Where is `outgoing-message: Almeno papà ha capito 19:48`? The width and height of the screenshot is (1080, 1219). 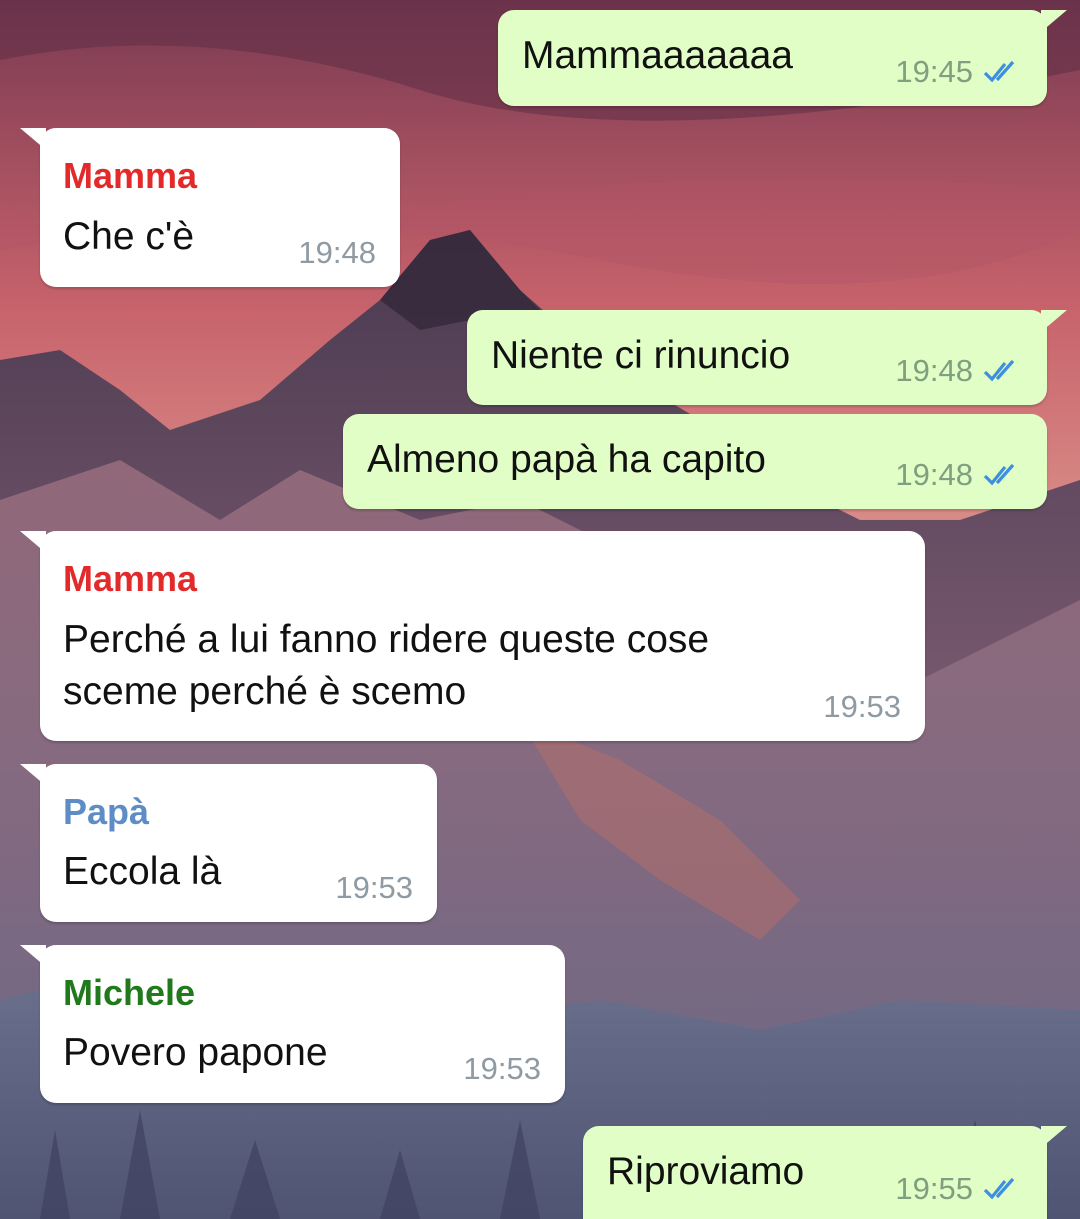 outgoing-message: Almeno papà ha capito 19:48 is located at coordinates (695, 461).